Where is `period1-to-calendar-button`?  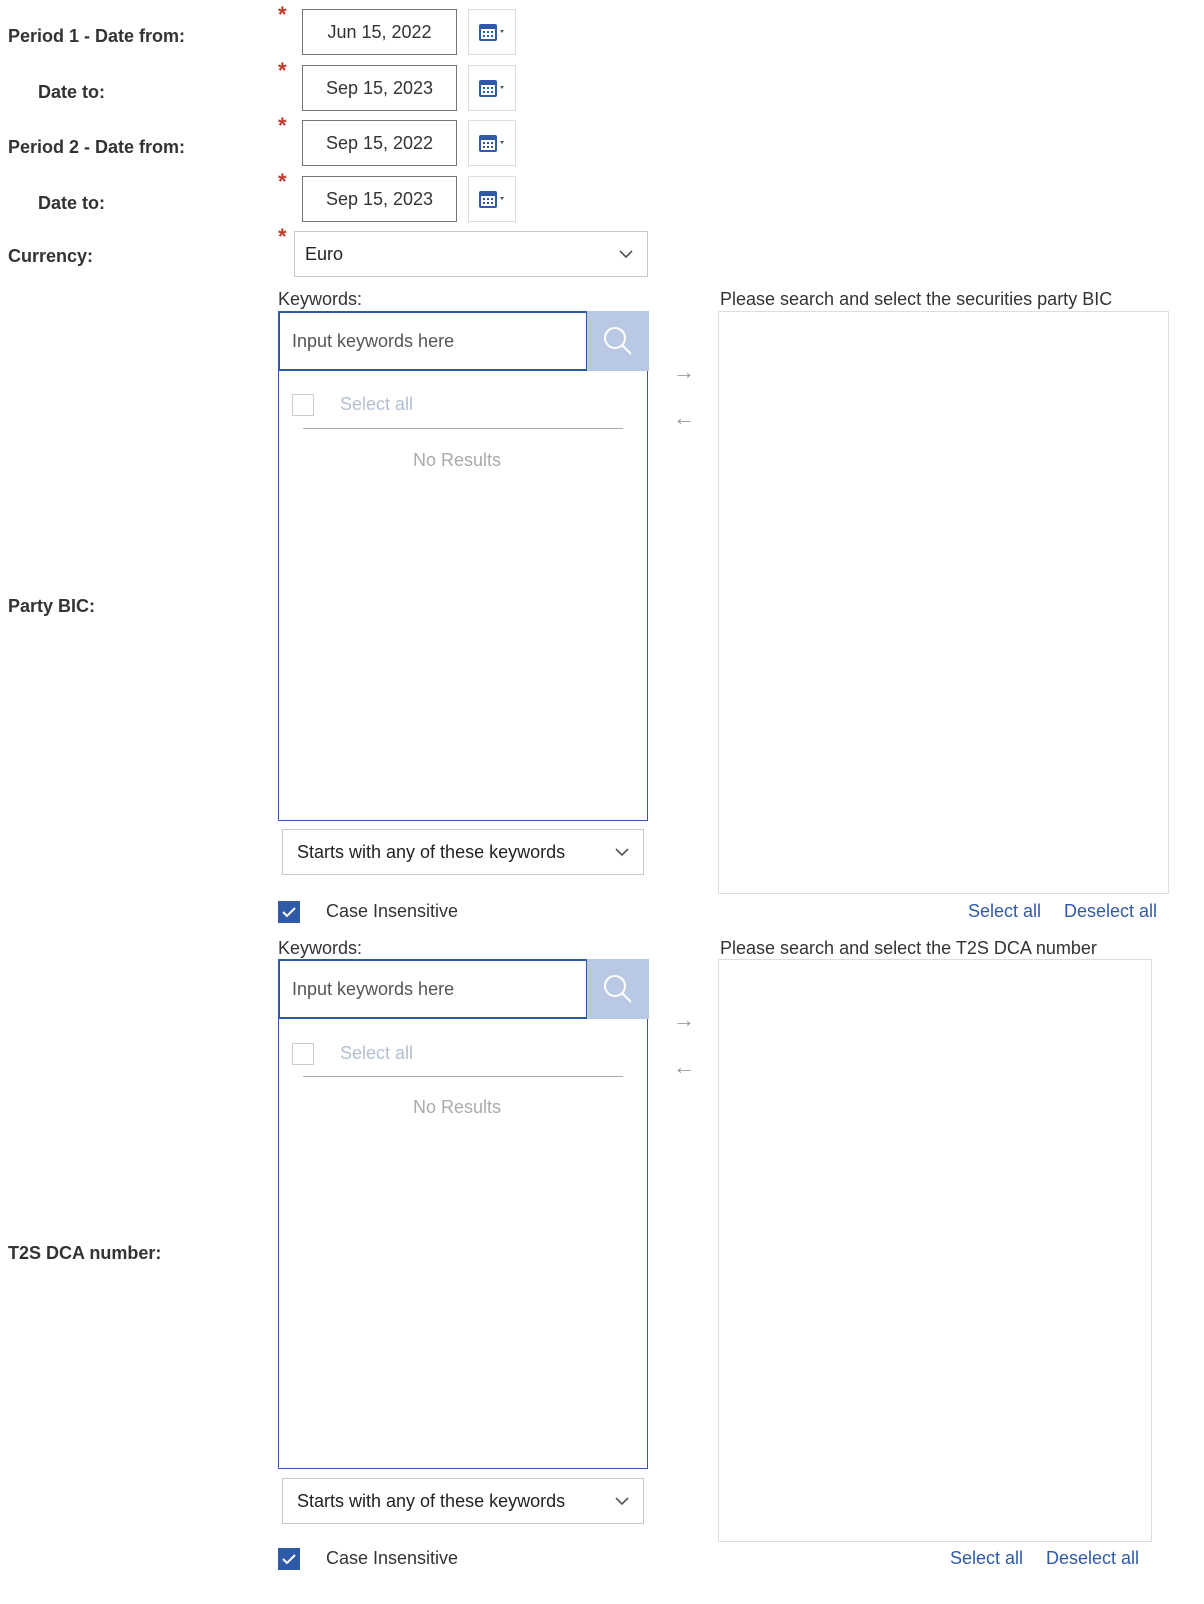
period1-to-calendar-button is located at coordinates (492, 88).